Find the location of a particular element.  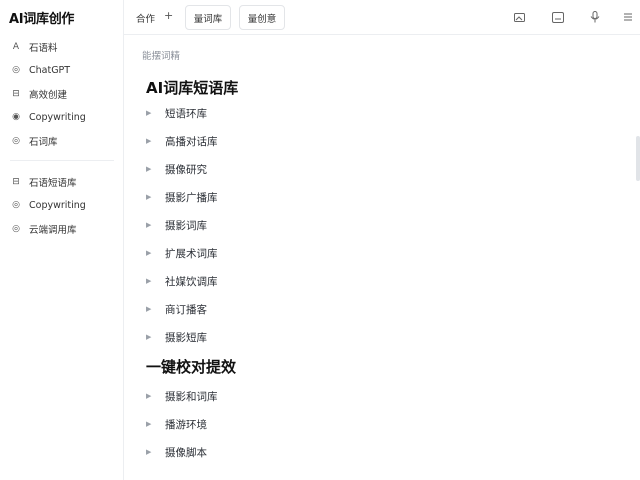

scrollbar is located at coordinates (638, 158).